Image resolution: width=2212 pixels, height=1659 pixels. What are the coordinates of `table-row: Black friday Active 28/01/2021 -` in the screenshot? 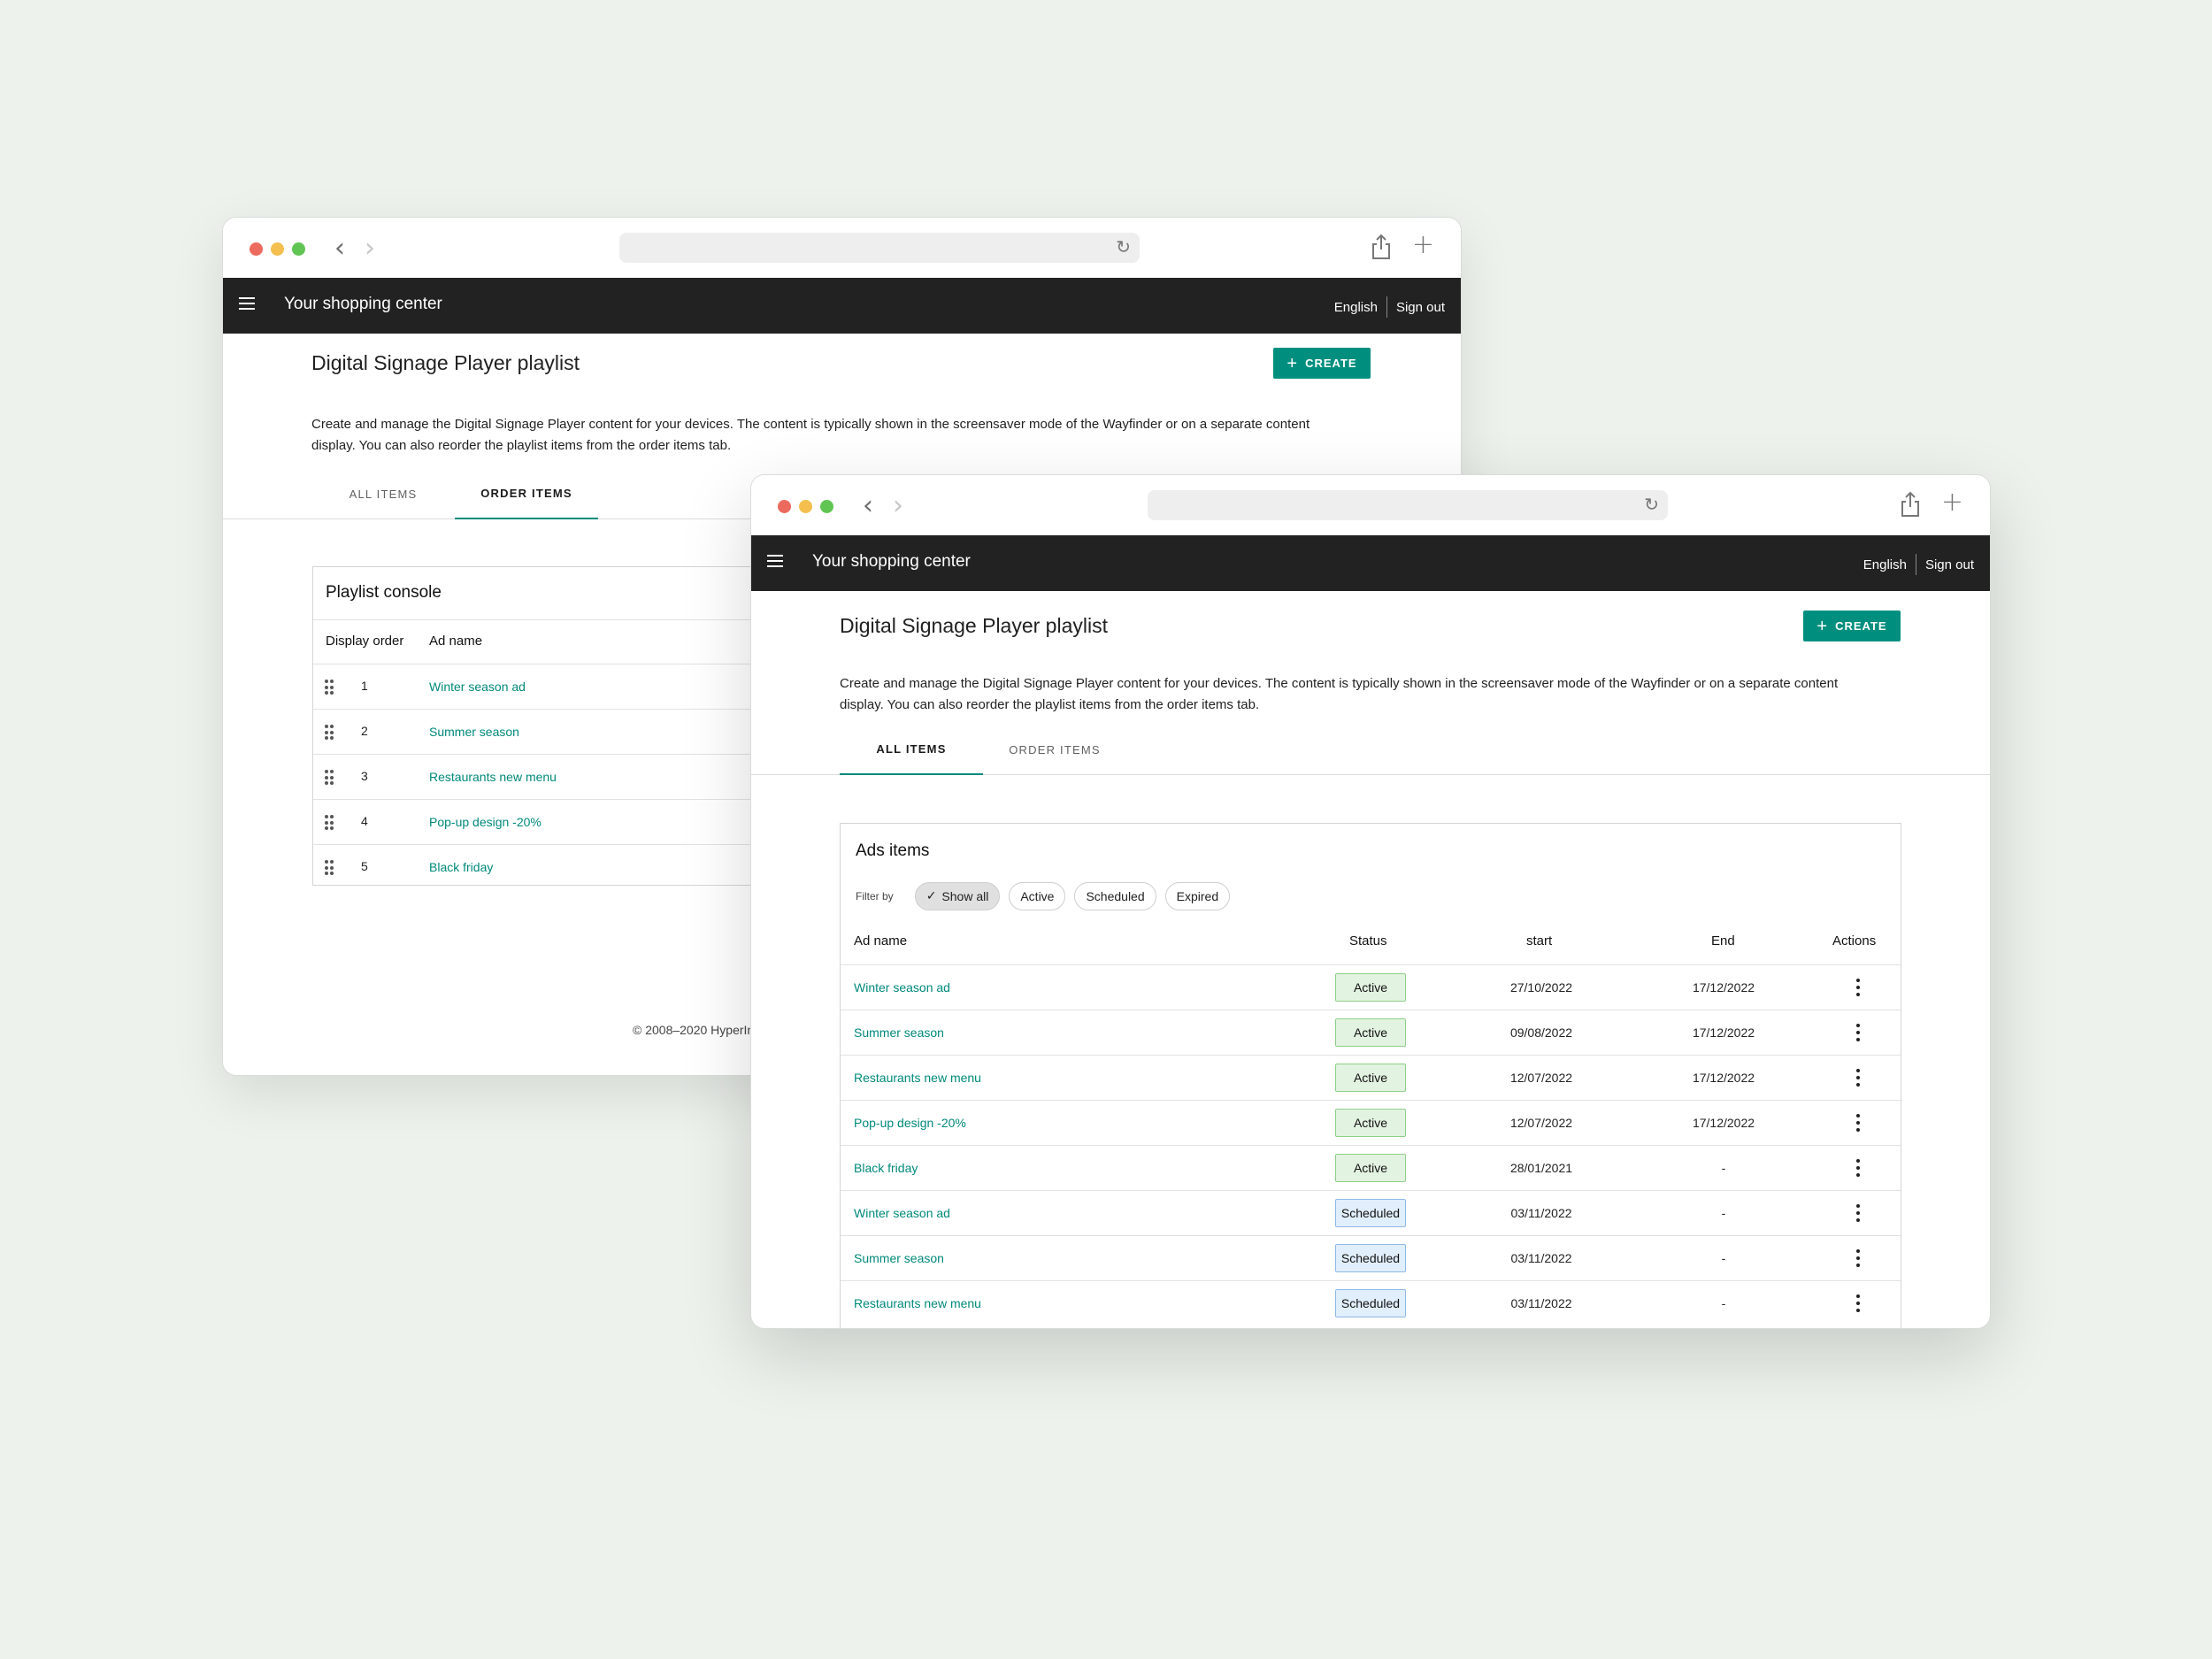 It's located at (1371, 1168).